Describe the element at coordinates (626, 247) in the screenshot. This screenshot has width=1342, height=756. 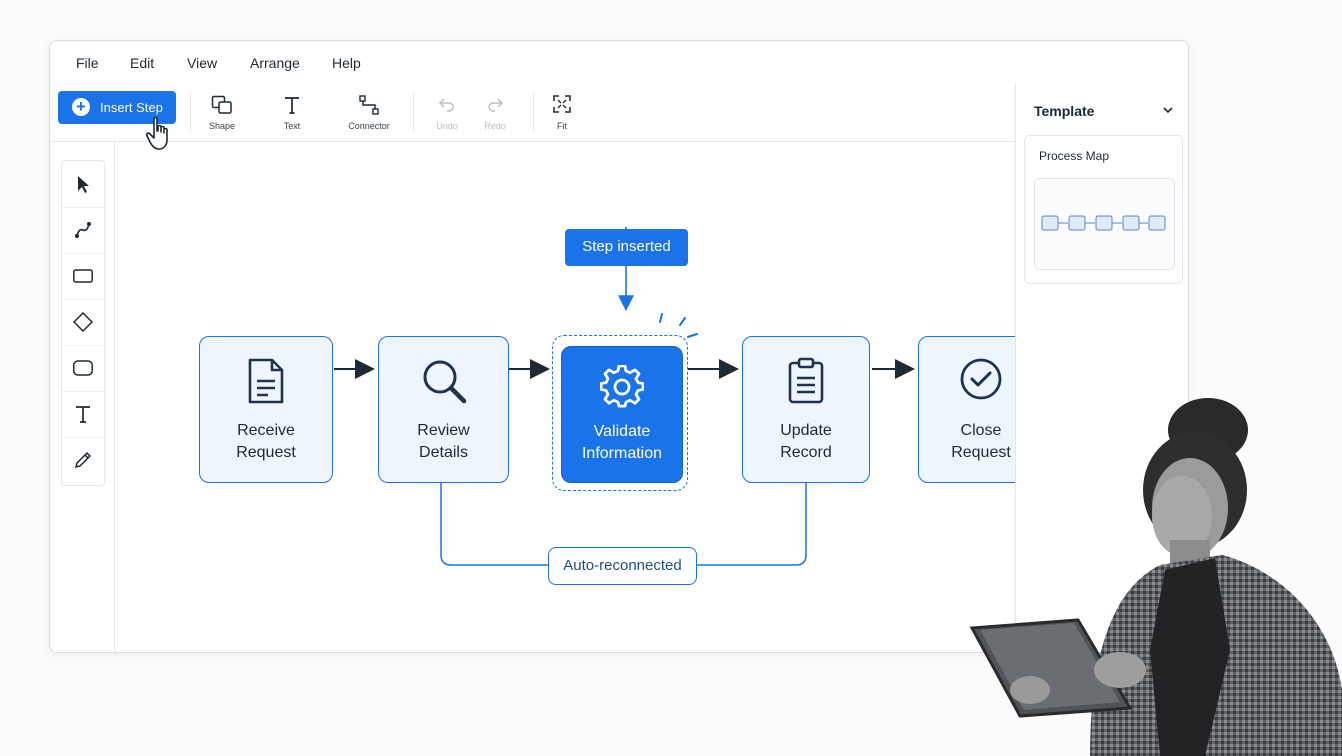
I see `step-inserted-callout: Step inserted` at that location.